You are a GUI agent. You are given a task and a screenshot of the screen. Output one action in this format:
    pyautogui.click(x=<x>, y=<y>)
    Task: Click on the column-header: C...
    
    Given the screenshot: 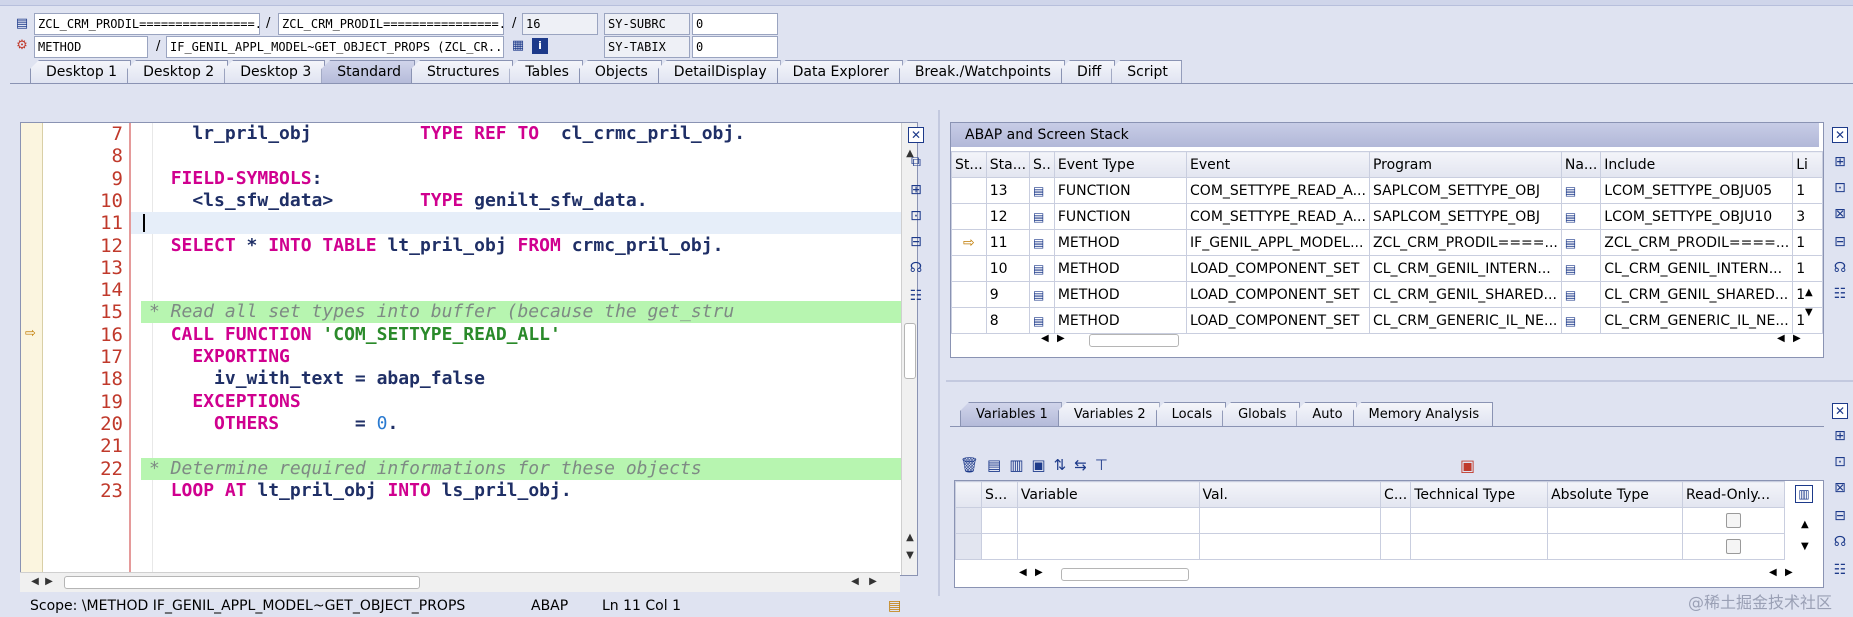 What is the action you would take?
    pyautogui.click(x=1396, y=494)
    